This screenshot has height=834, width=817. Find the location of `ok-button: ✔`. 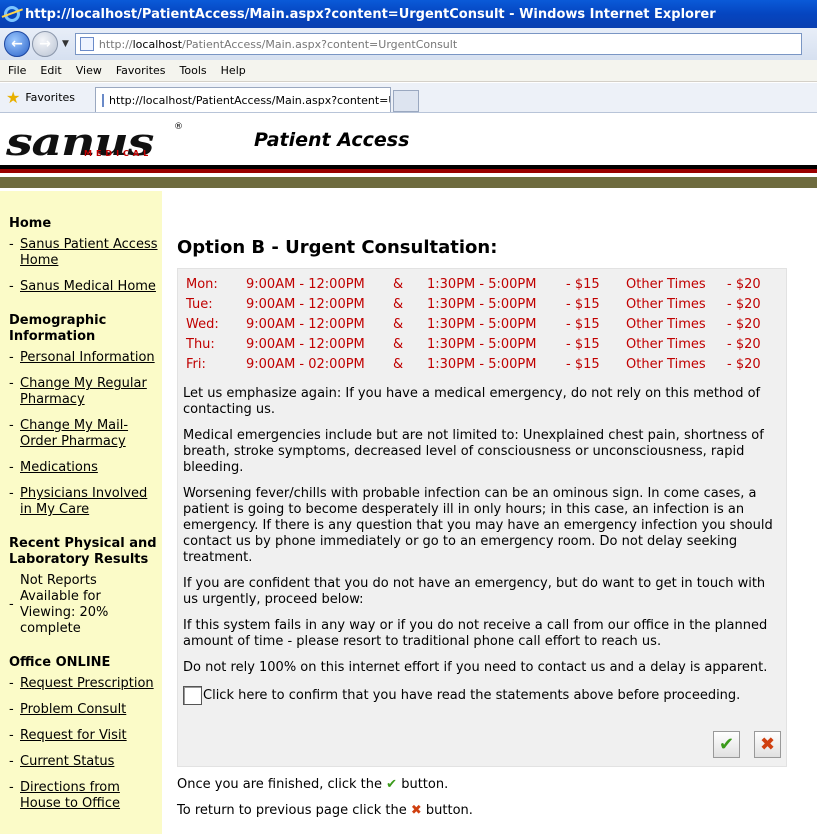

ok-button: ✔ is located at coordinates (726, 744).